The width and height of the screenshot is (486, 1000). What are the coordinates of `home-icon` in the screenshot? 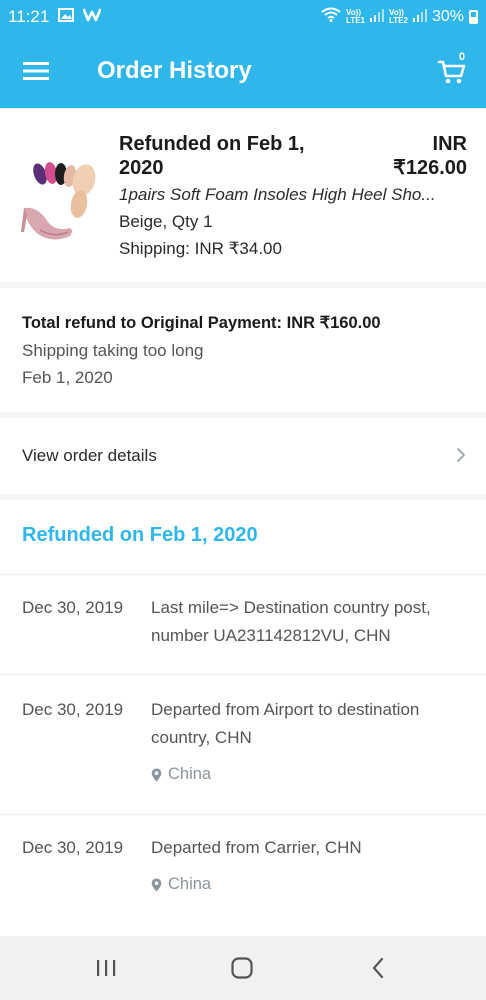 It's located at (242, 968).